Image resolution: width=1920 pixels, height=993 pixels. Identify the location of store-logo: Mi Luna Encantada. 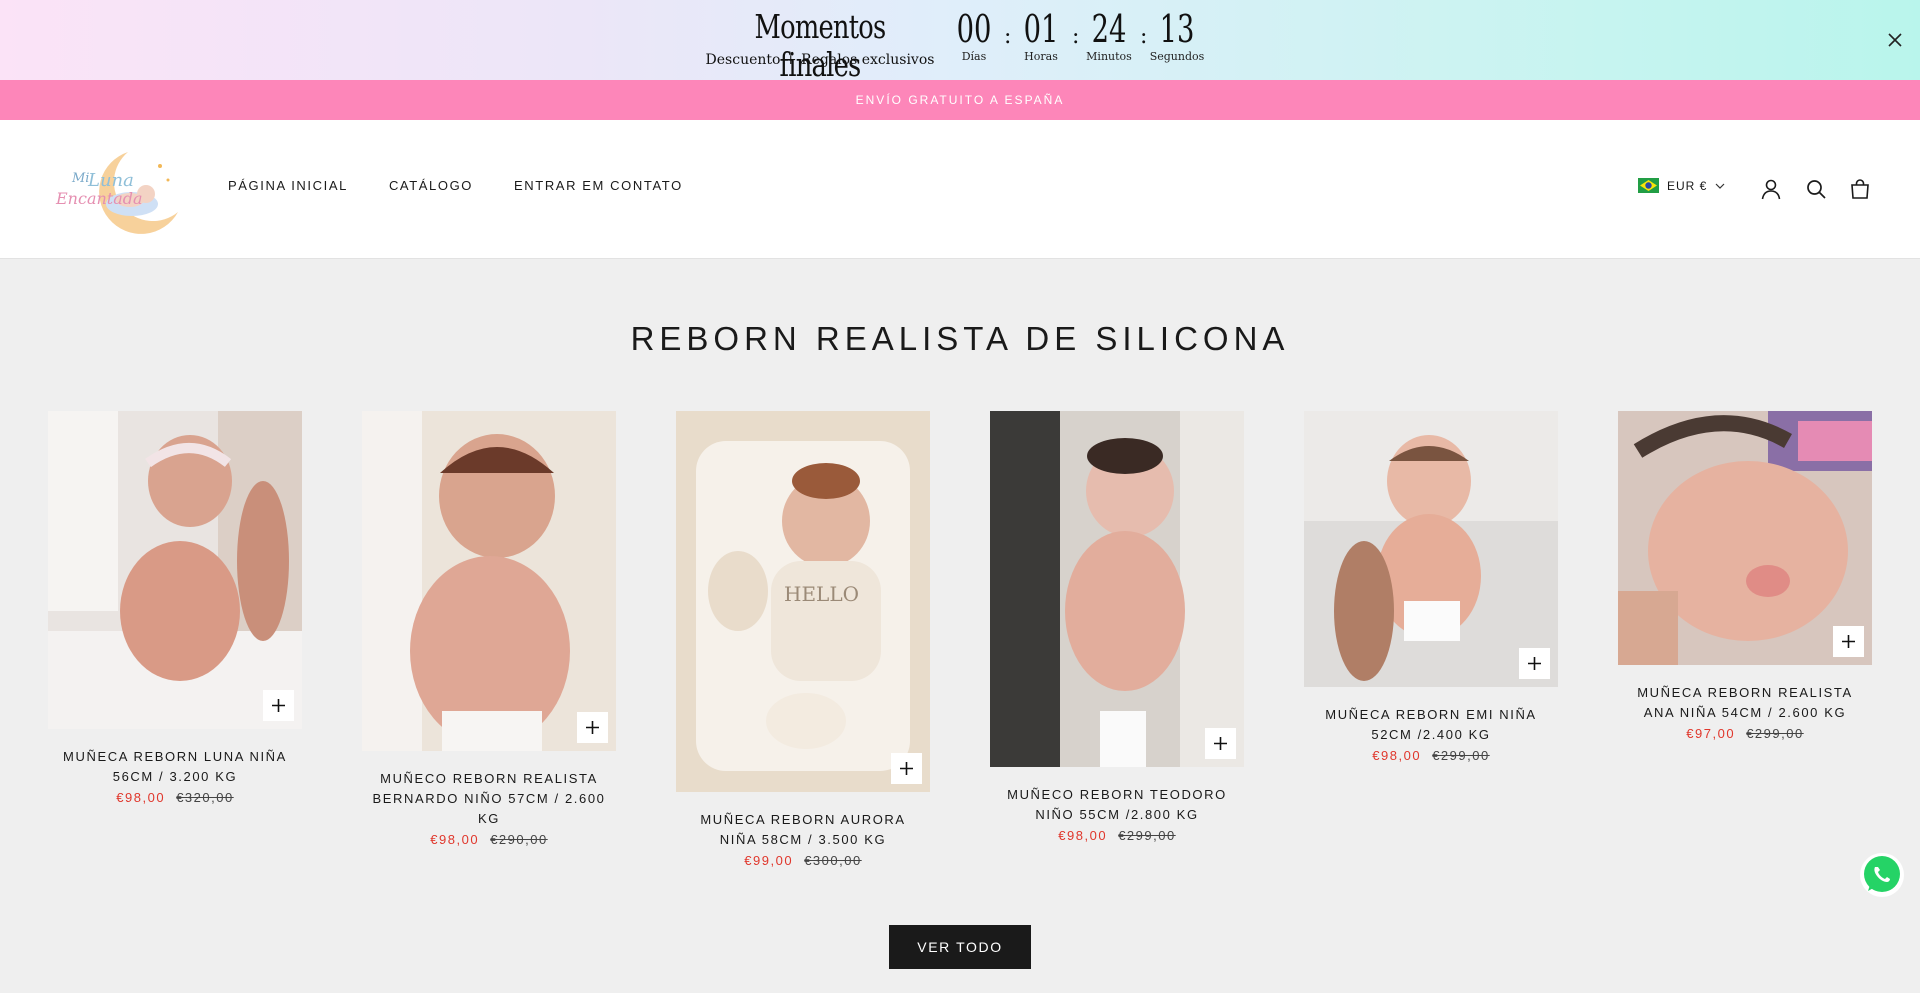
(119, 191).